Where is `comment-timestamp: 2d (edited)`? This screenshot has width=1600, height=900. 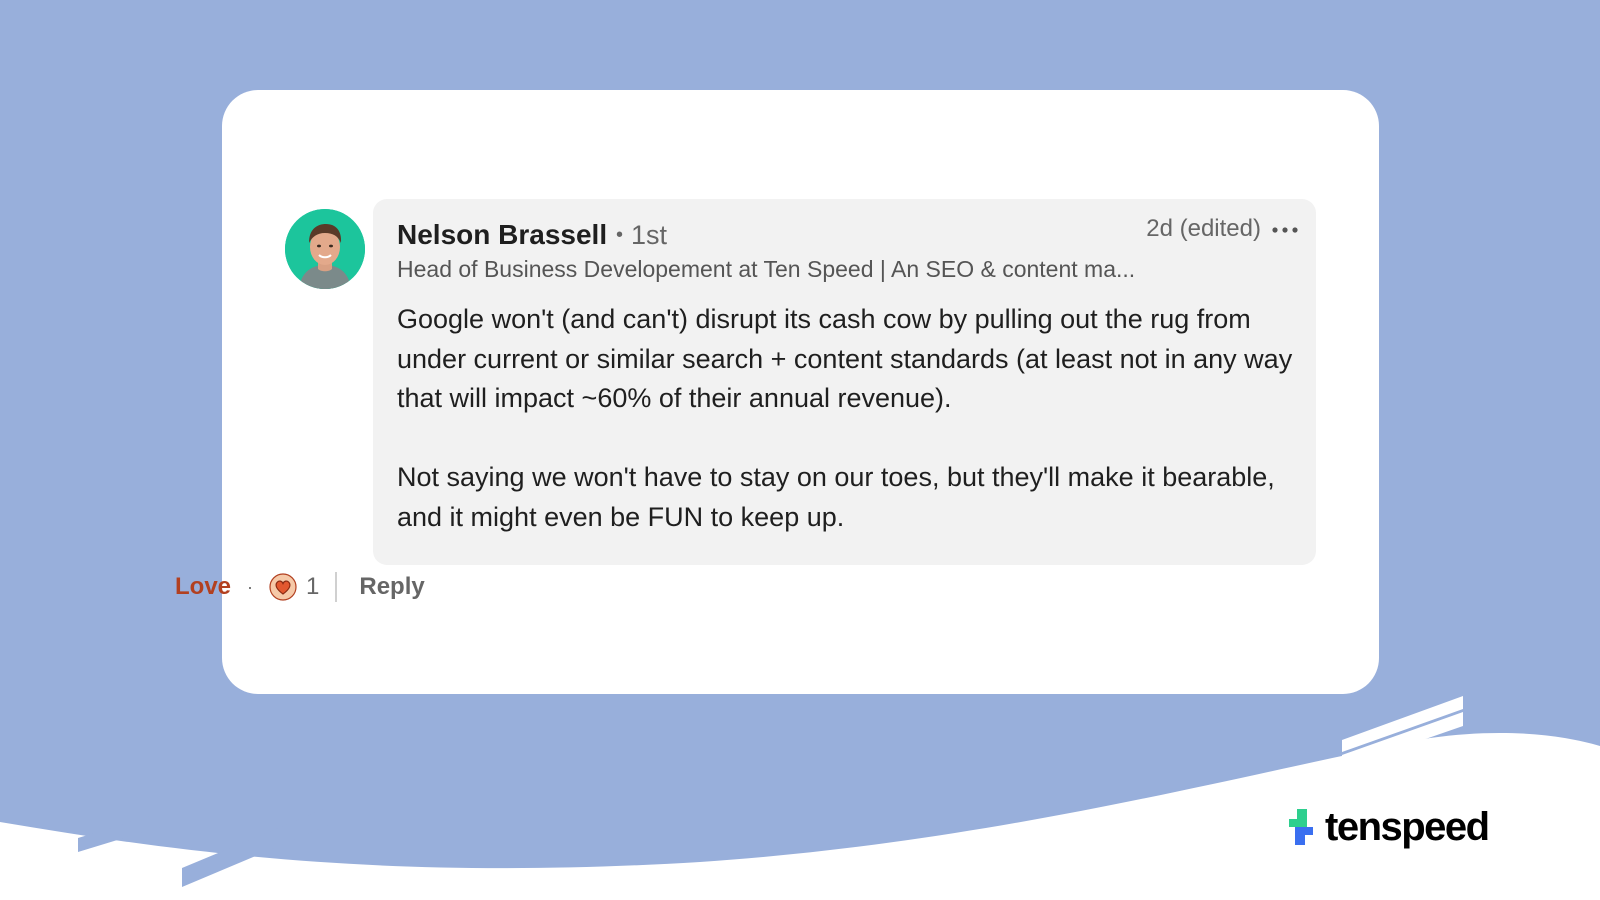
comment-timestamp: 2d (edited) is located at coordinates (1203, 228).